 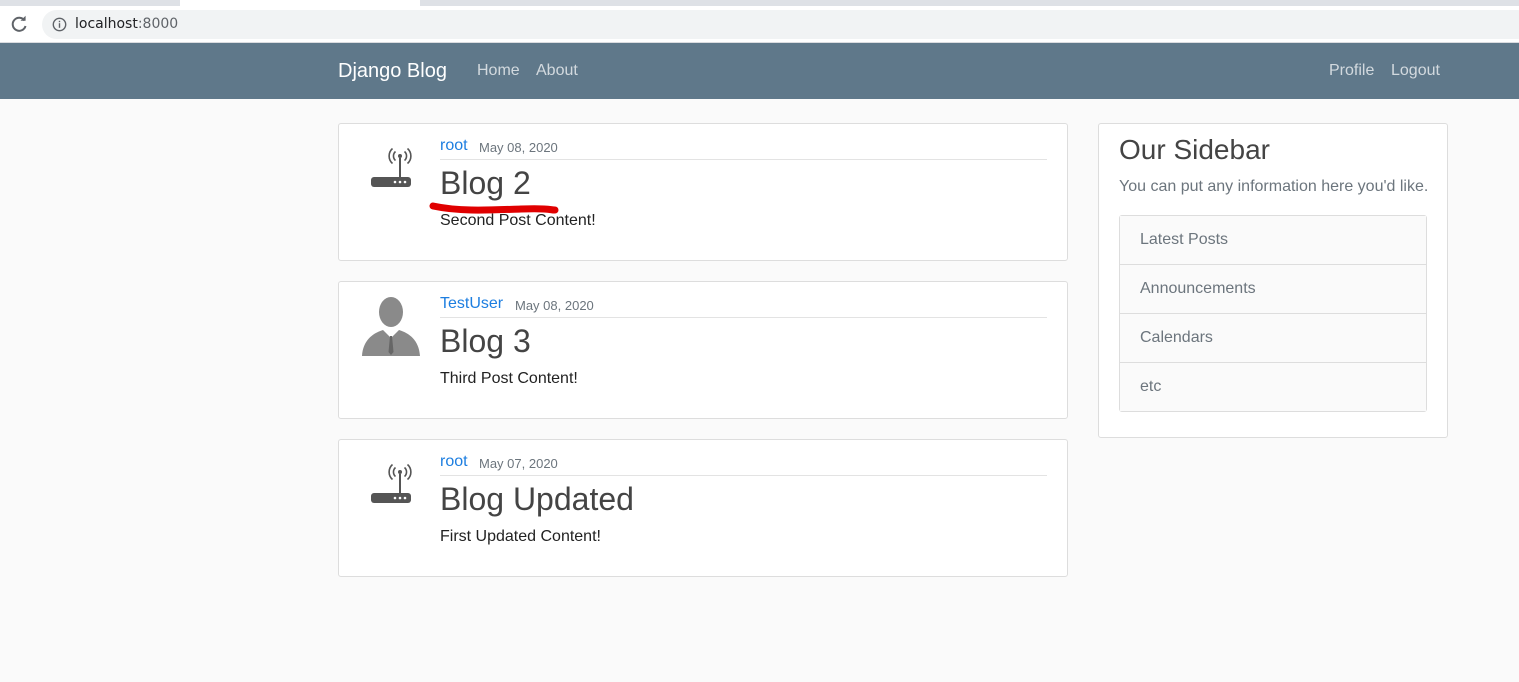 What do you see at coordinates (1194, 149) in the screenshot?
I see `sidebar-title: Our Sidebar` at bounding box center [1194, 149].